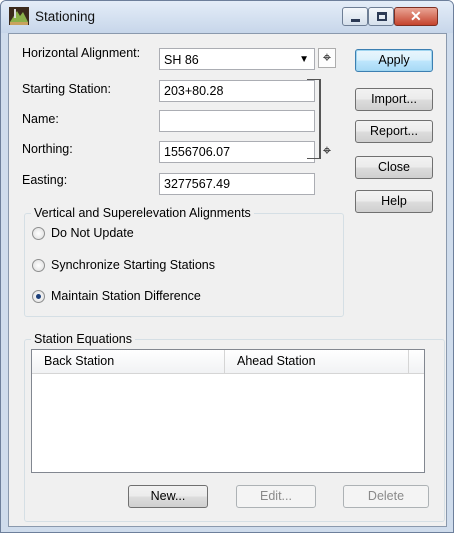 This screenshot has height=533, width=454. Describe the element at coordinates (81, 53) in the screenshot. I see `horizontal-alignment-label: Horizontal Alignment:` at that location.